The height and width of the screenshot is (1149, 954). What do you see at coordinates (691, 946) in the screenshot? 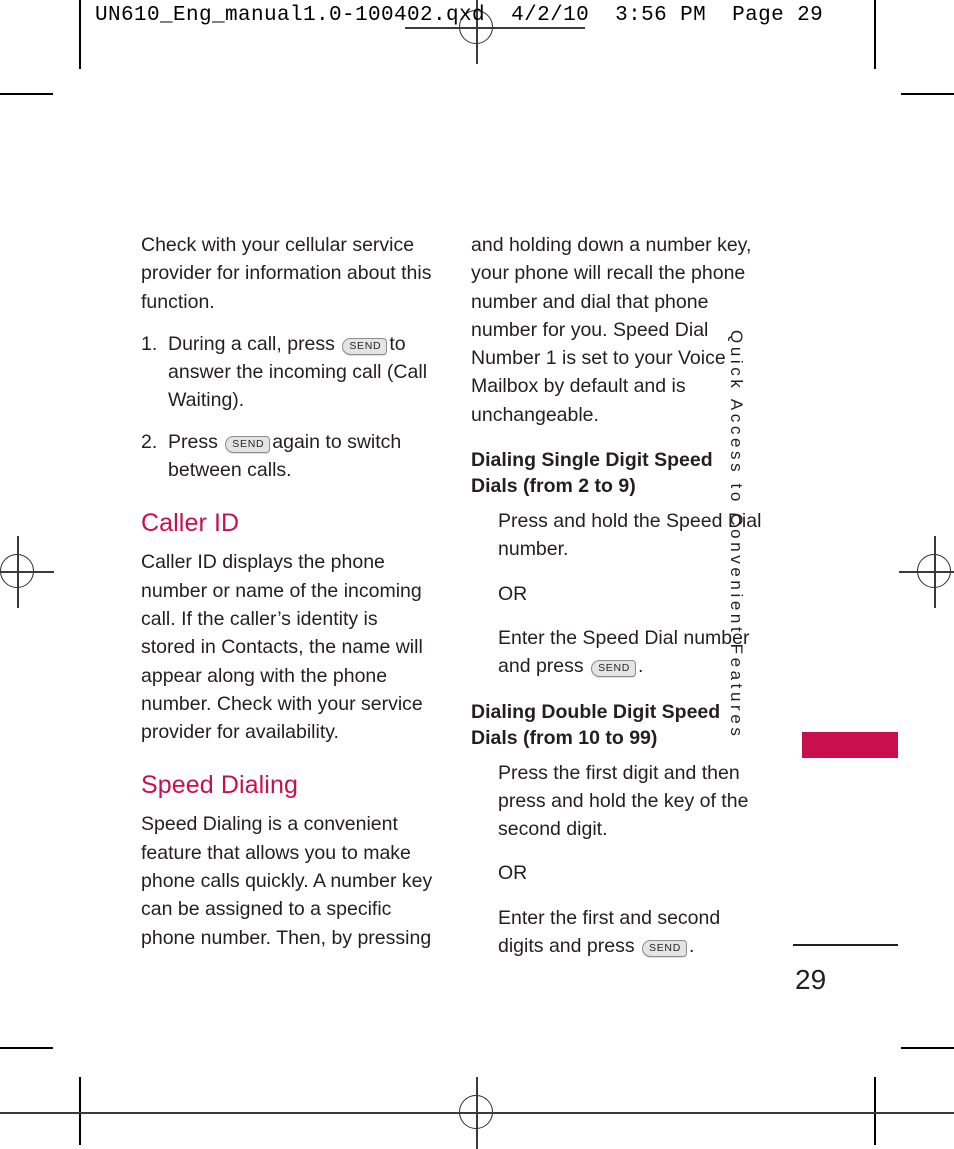
I see `double-digit-step-2-text-after-key: .` at bounding box center [691, 946].